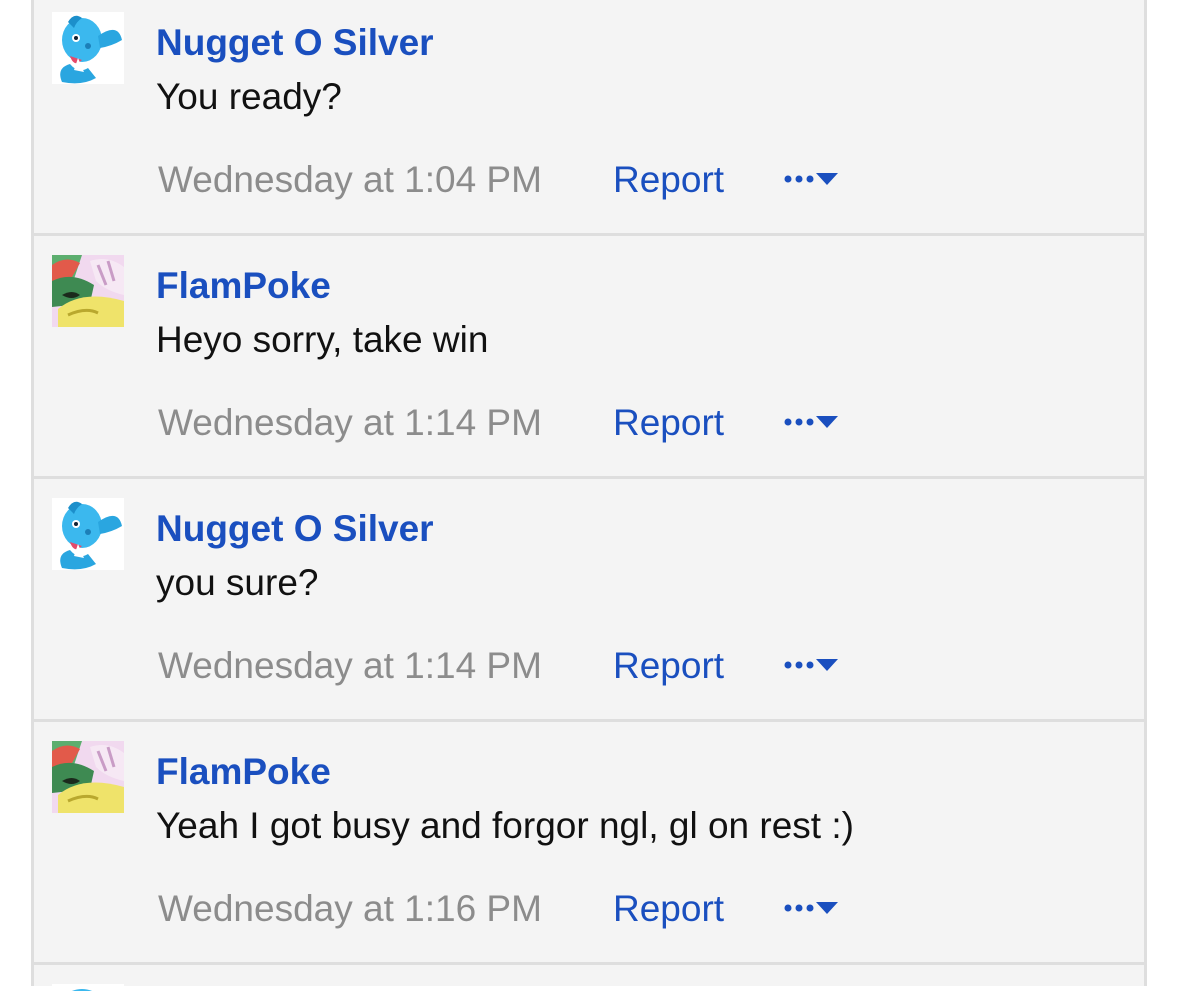 This screenshot has width=1179, height=991. I want to click on message-text: Heyo sorry, take win, so click(322, 339).